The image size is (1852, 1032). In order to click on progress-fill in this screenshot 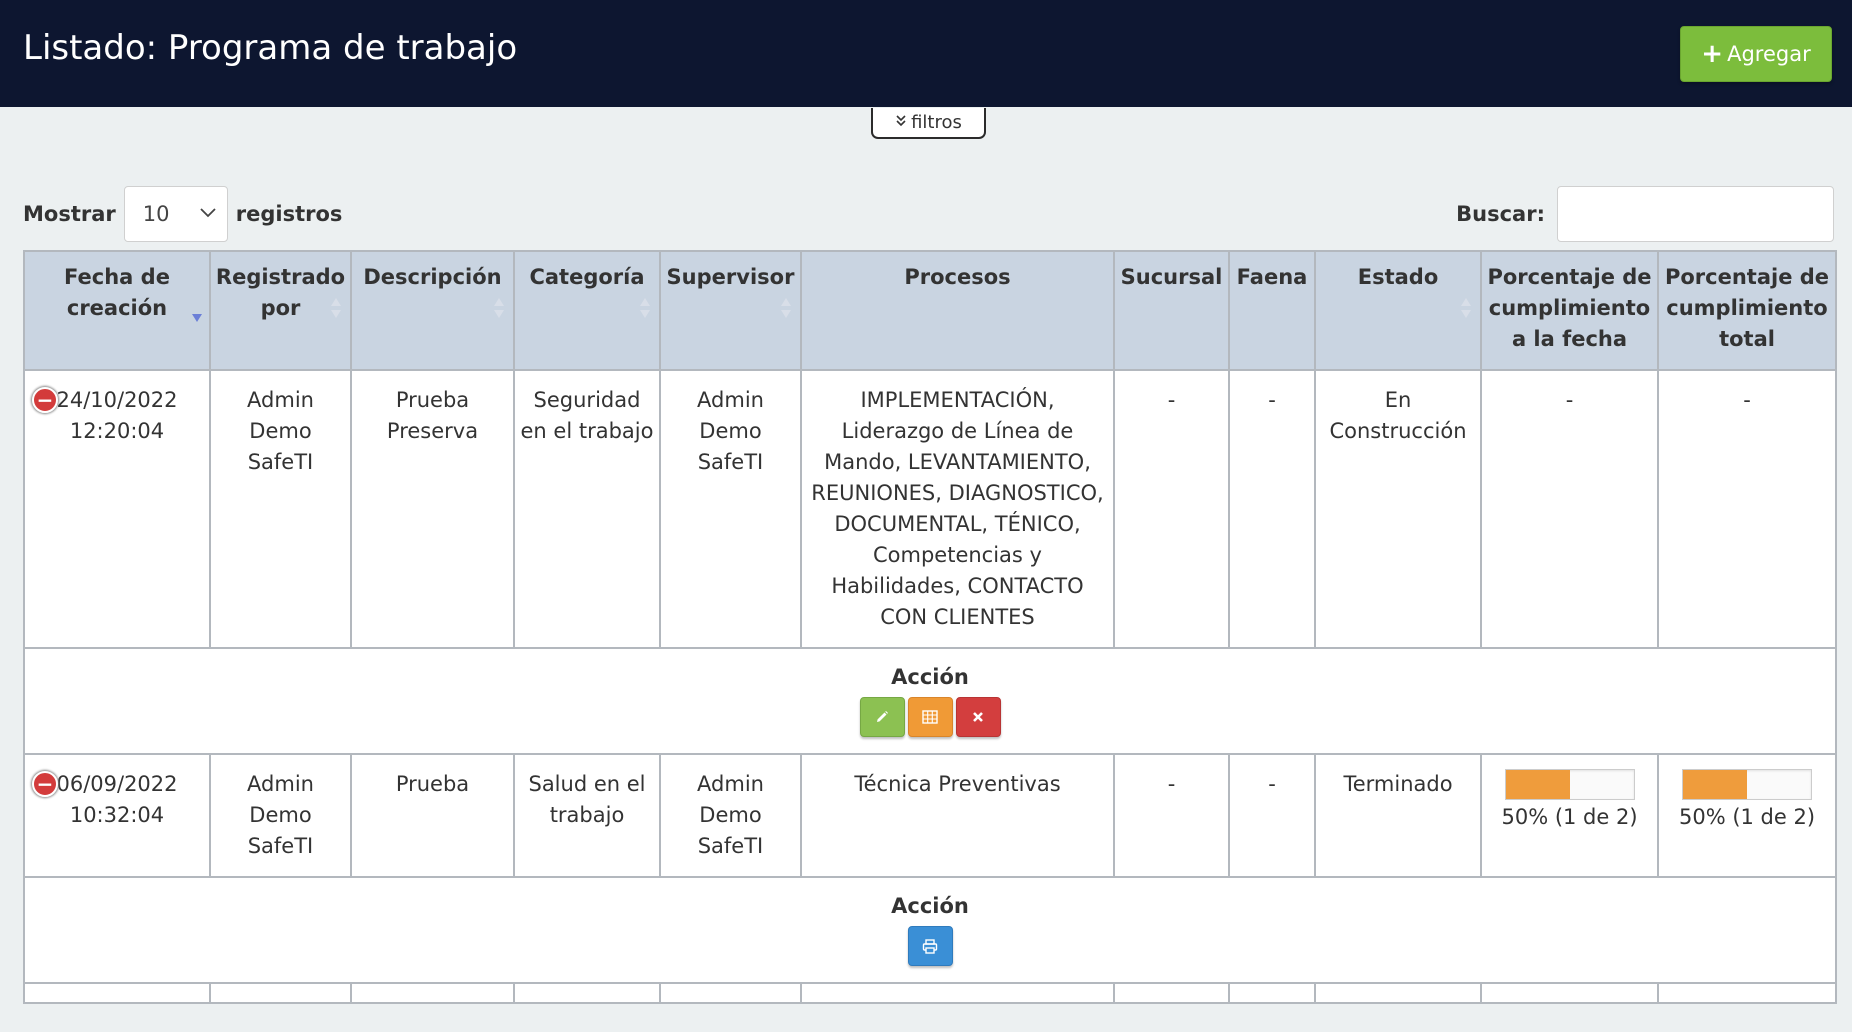, I will do `click(1537, 784)`.